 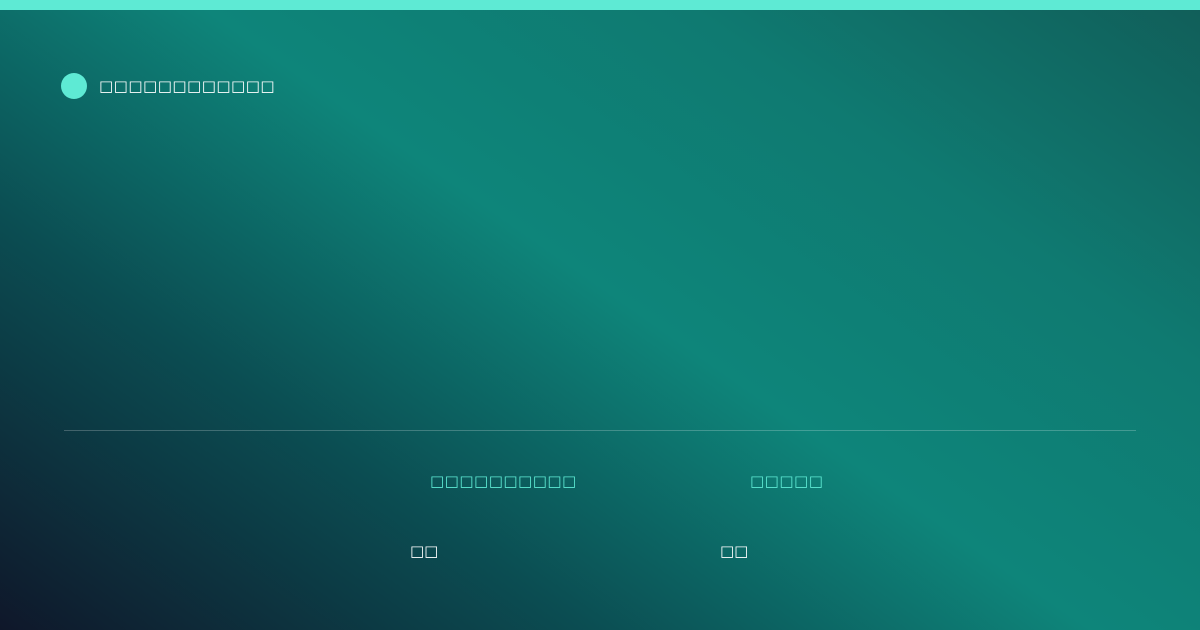 I want to click on accent-top-bar, so click(x=600, y=5).